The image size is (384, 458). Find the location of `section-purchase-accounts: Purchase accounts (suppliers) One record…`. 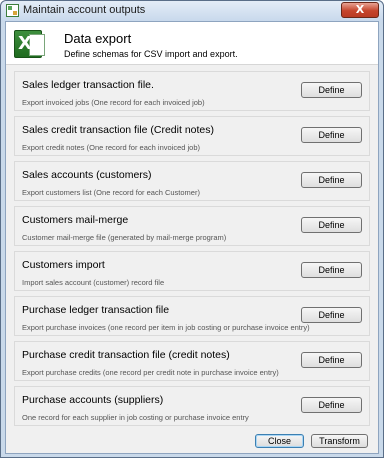

section-purchase-accounts: Purchase accounts (suppliers) One record… is located at coordinates (192, 406).